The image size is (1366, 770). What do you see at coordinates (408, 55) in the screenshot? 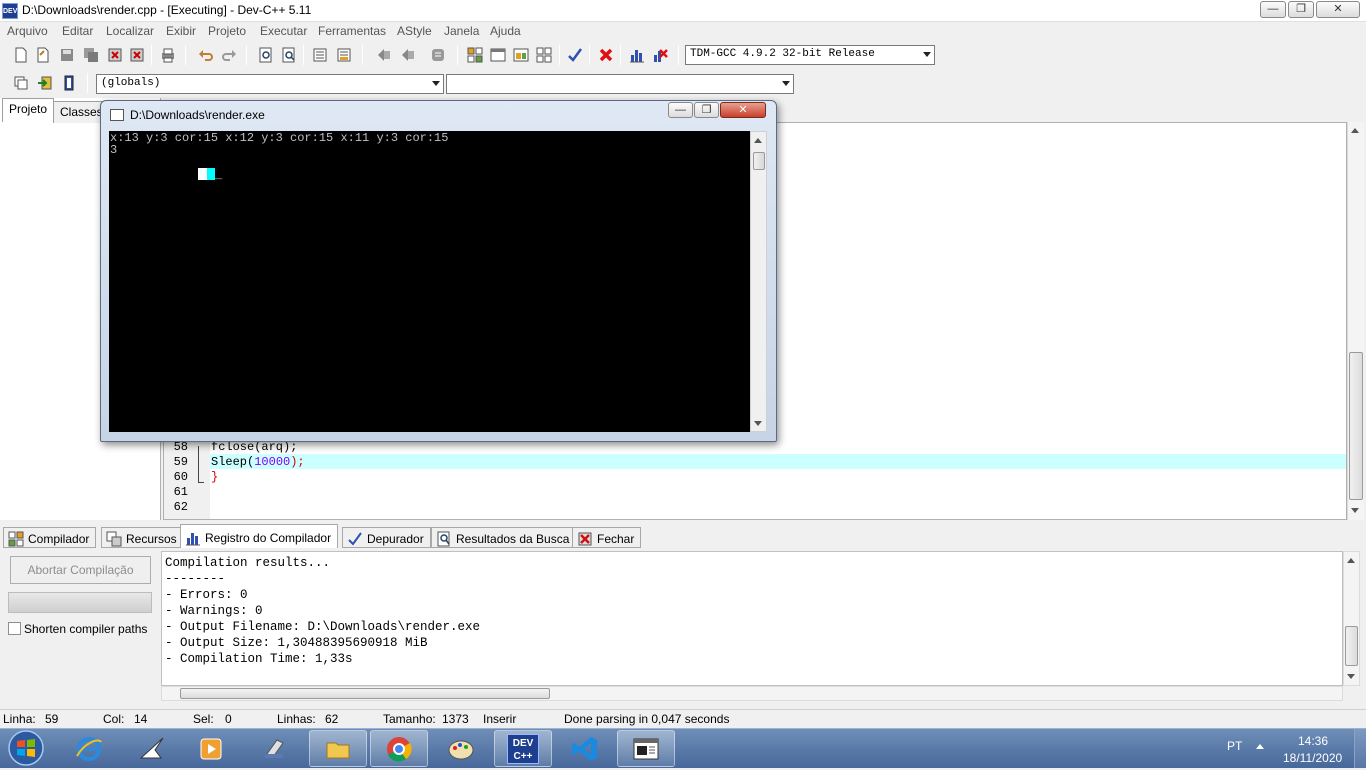
I see `forward-icon` at bounding box center [408, 55].